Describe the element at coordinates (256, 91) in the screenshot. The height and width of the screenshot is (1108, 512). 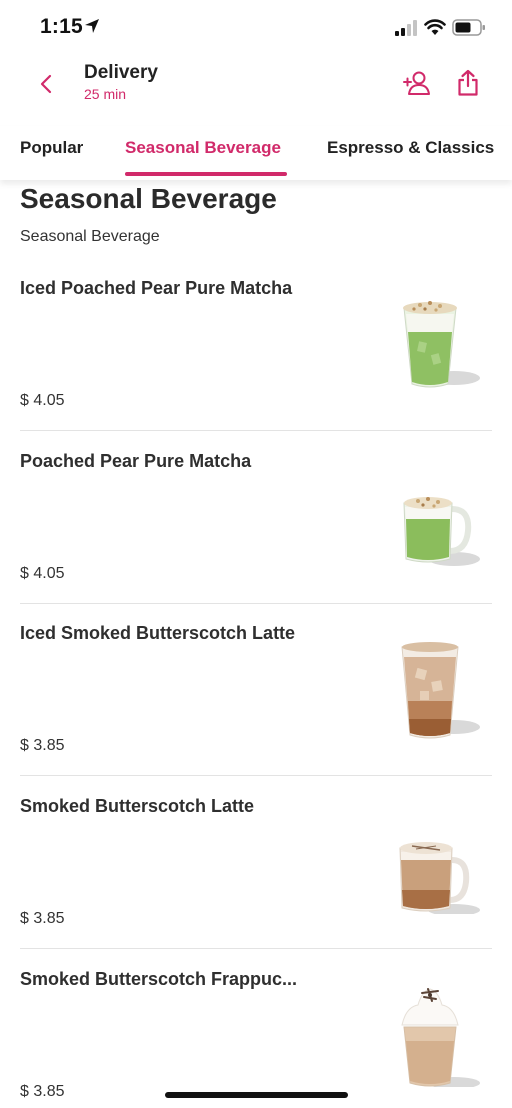
I see `header: Delivery 25 min` at that location.